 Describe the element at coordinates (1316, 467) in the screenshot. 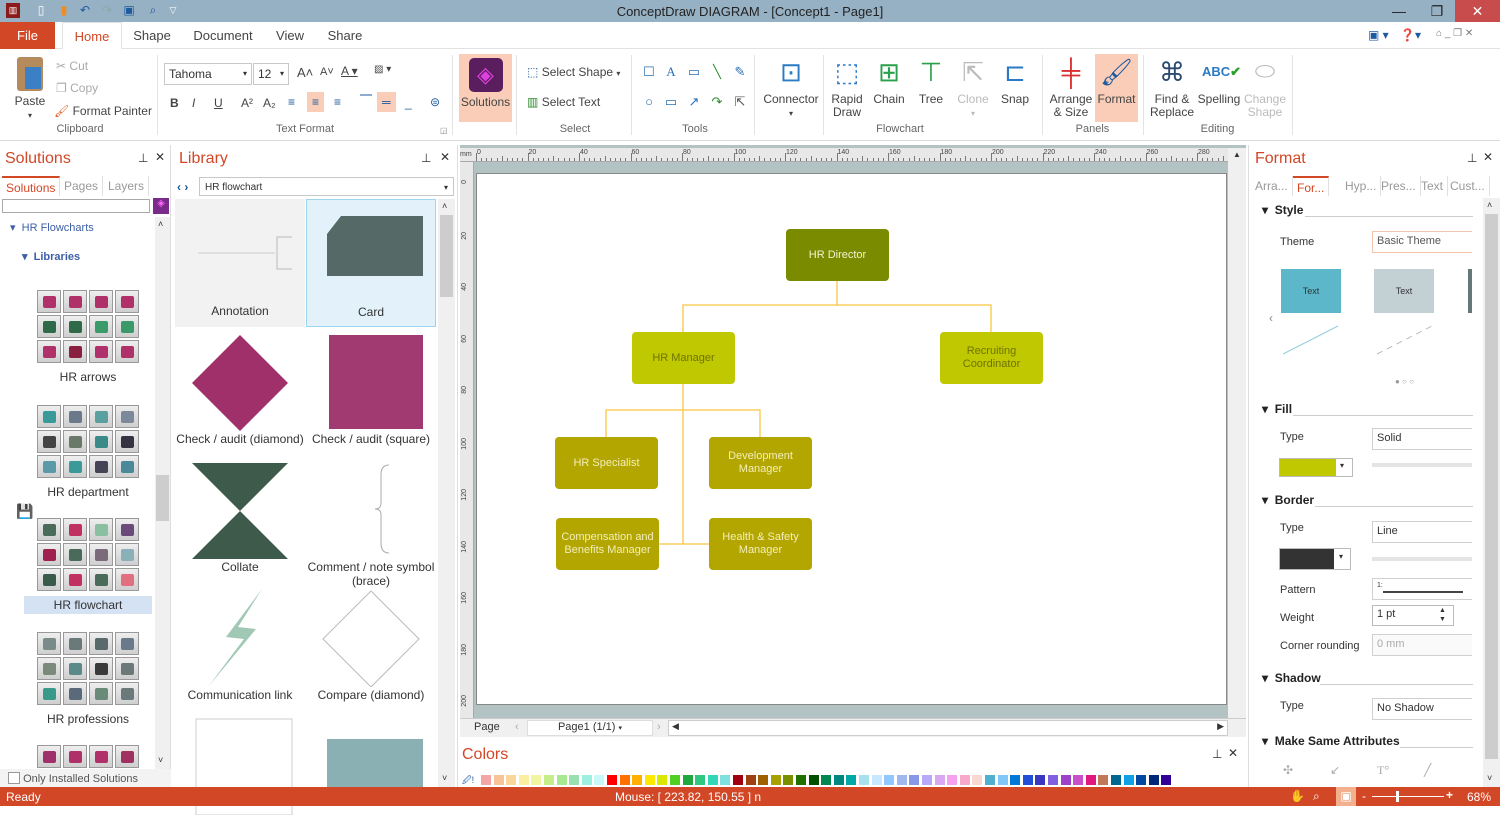

I see `fill-color-picker: ▾` at that location.